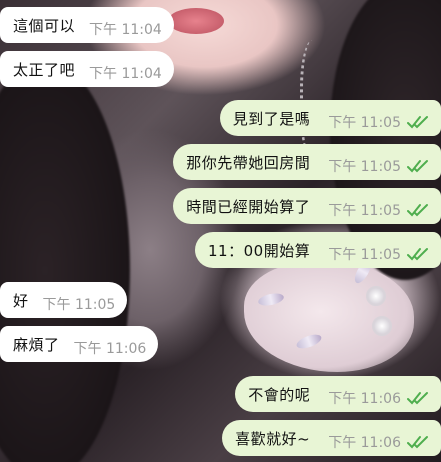  What do you see at coordinates (248, 162) in the screenshot?
I see `message-text: 那你先帶她回房間` at bounding box center [248, 162].